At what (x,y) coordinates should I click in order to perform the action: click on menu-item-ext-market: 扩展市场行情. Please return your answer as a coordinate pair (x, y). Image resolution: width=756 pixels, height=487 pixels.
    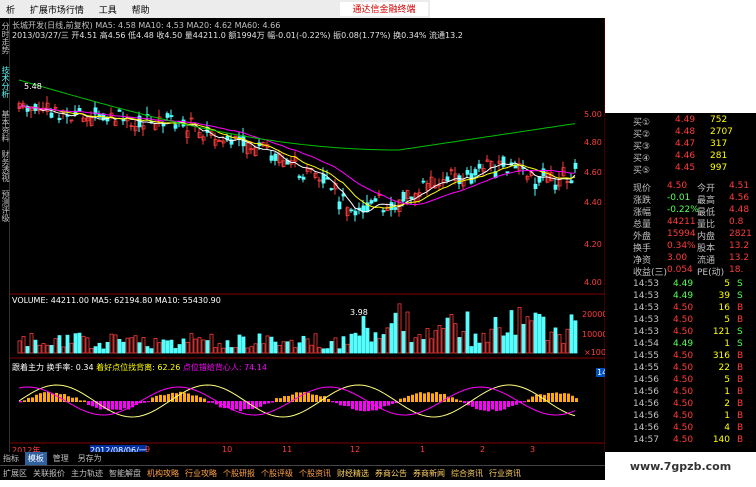
    Looking at the image, I should click on (57, 9).